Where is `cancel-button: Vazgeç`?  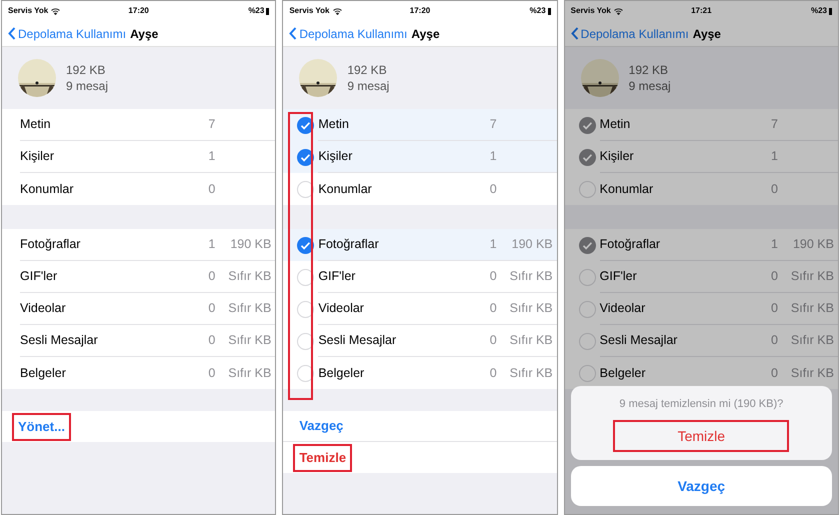 cancel-button: Vazgeç is located at coordinates (701, 486).